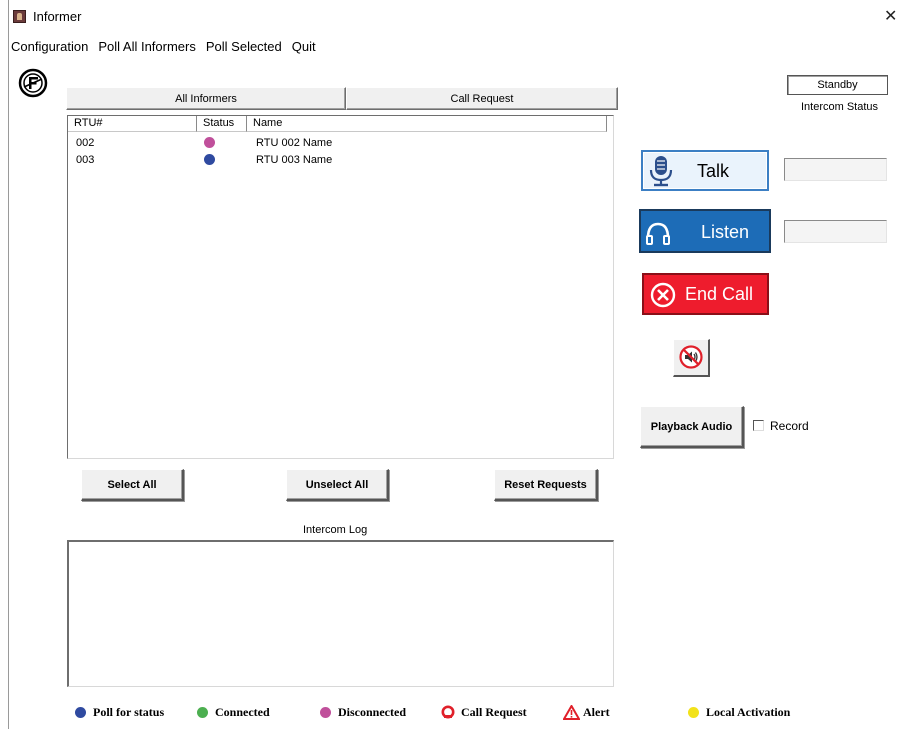 The height and width of the screenshot is (729, 899). Describe the element at coordinates (57, 16) in the screenshot. I see `window-title: Informer` at that location.